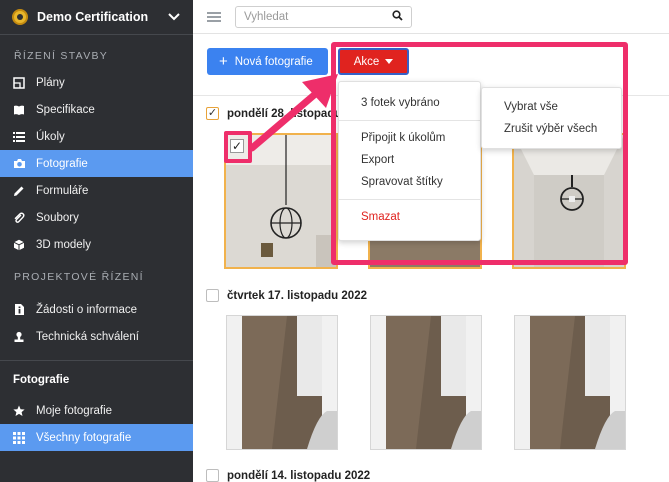  Describe the element at coordinates (389, 61) in the screenshot. I see `caret-down-icon` at that location.